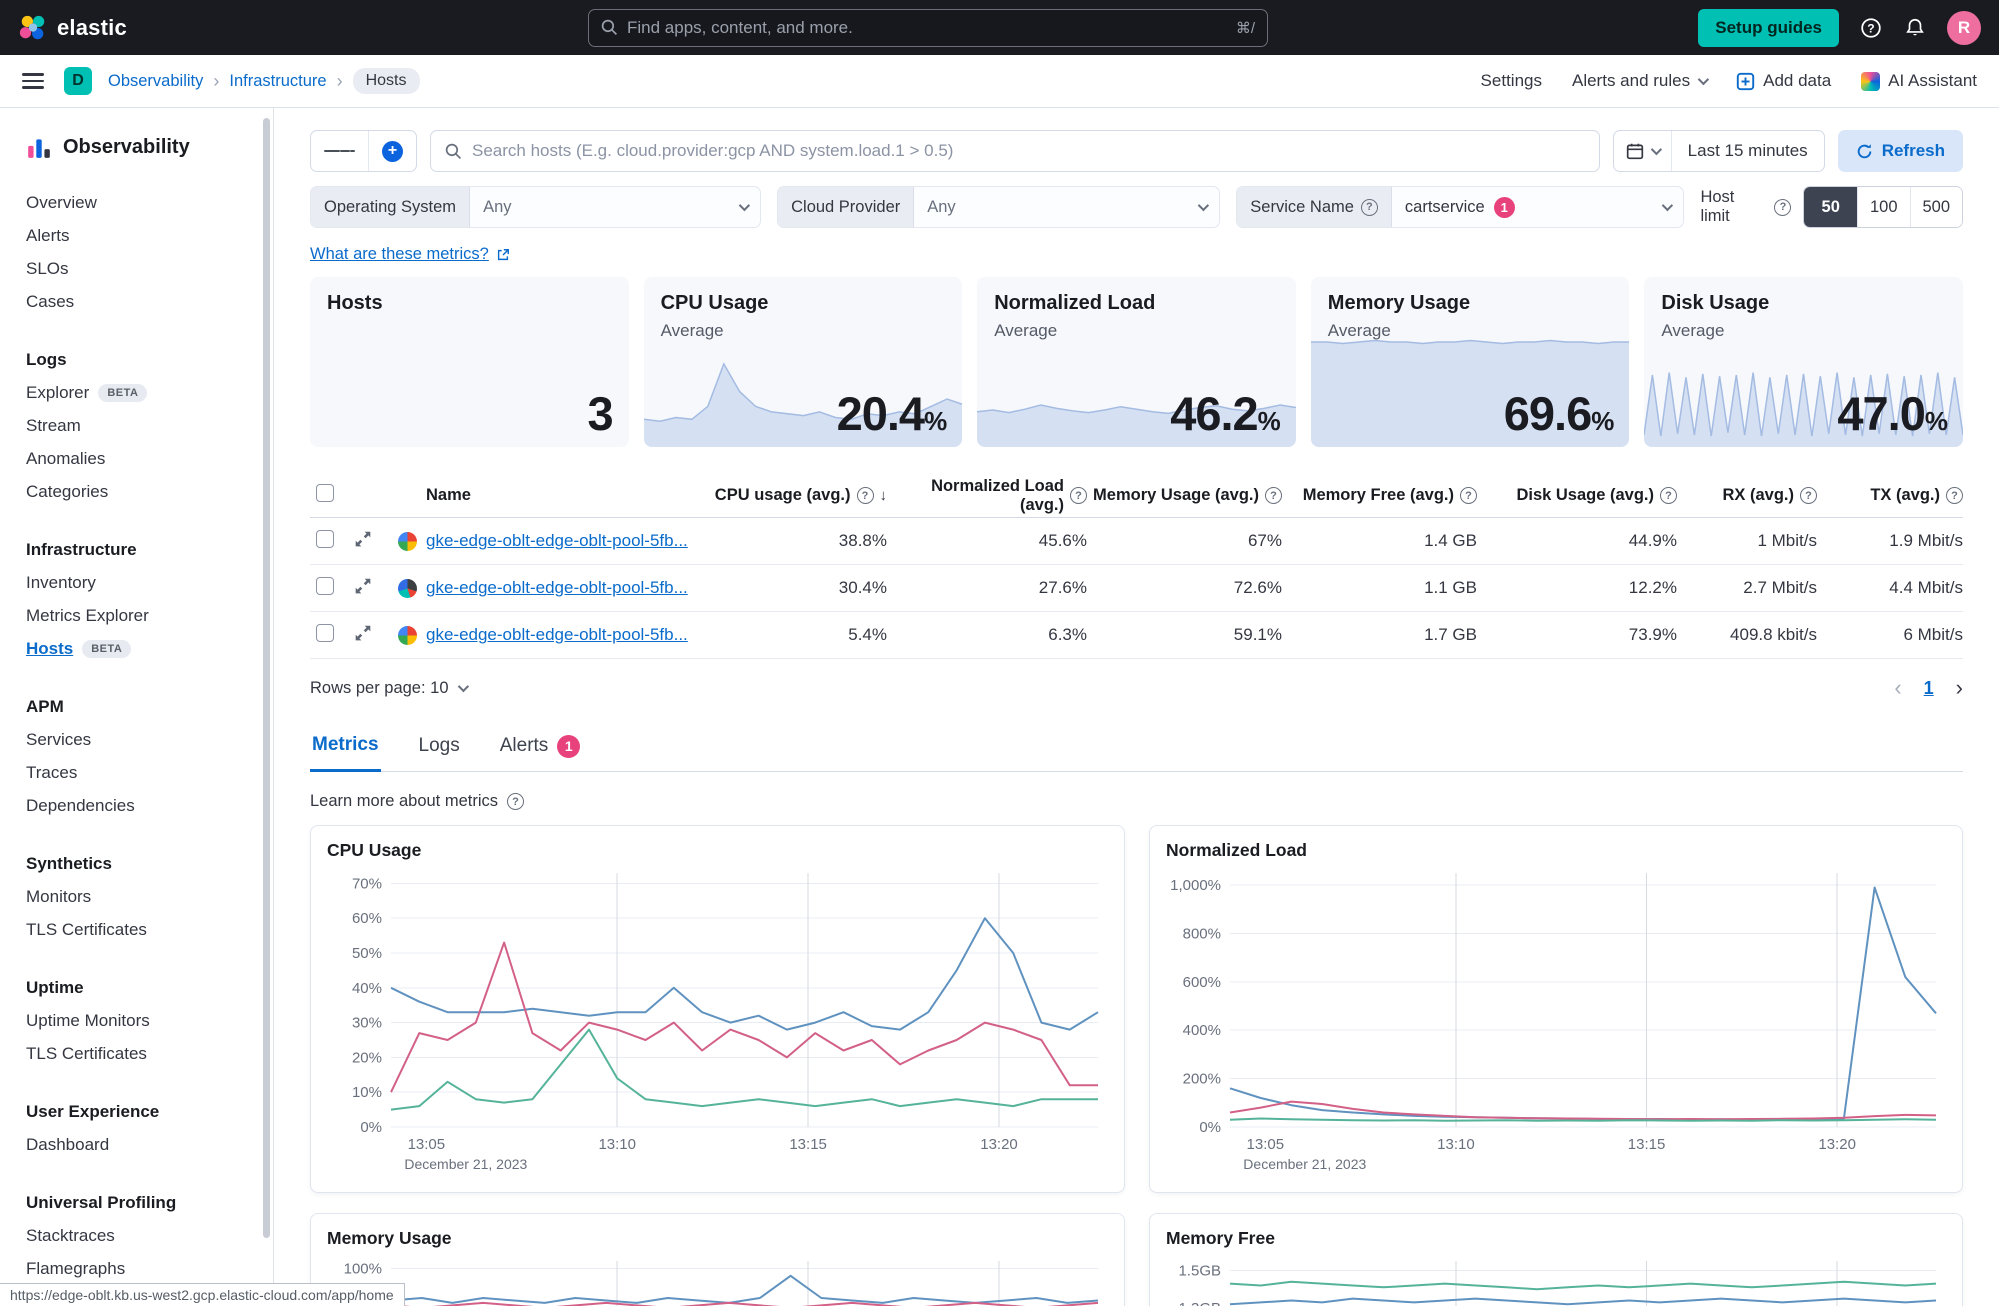 Image resolution: width=1999 pixels, height=1306 pixels. Describe the element at coordinates (149, 582) in the screenshot. I see `sidebar-item-inventory: Inventory` at that location.